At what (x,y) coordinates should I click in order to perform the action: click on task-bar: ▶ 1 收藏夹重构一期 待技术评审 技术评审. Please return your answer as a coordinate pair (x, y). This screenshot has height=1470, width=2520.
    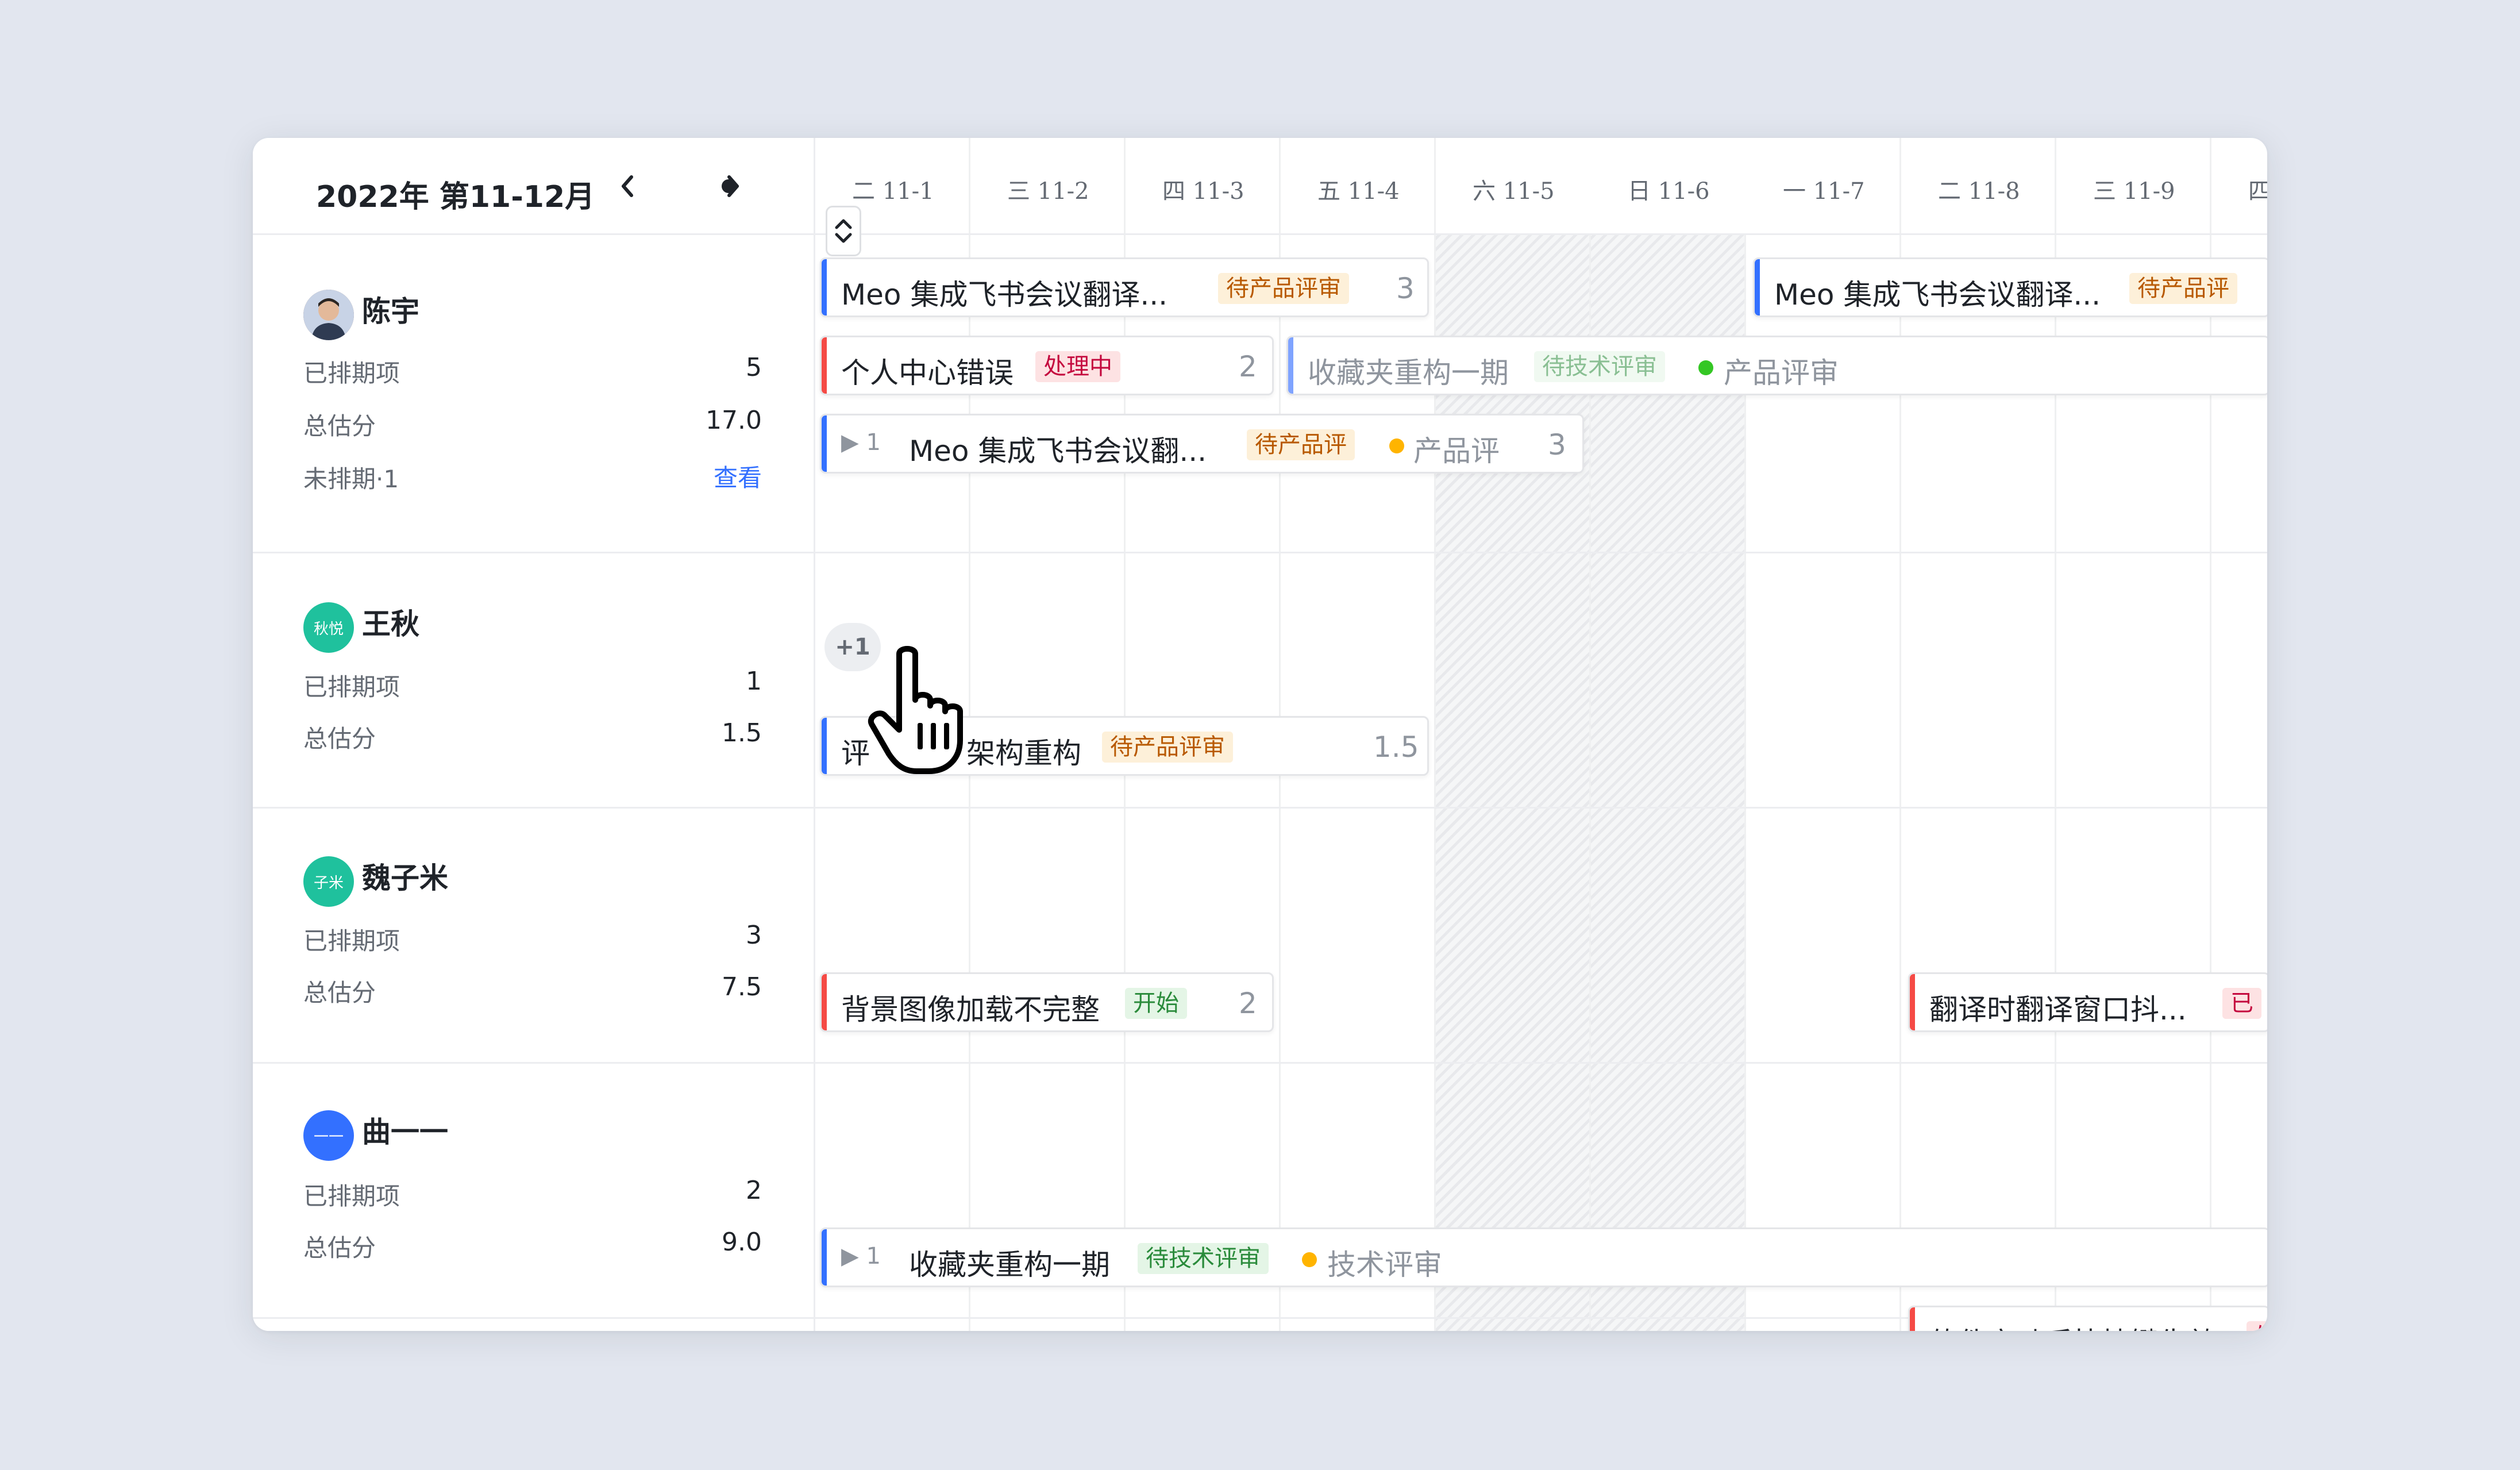
    Looking at the image, I should click on (1544, 1257).